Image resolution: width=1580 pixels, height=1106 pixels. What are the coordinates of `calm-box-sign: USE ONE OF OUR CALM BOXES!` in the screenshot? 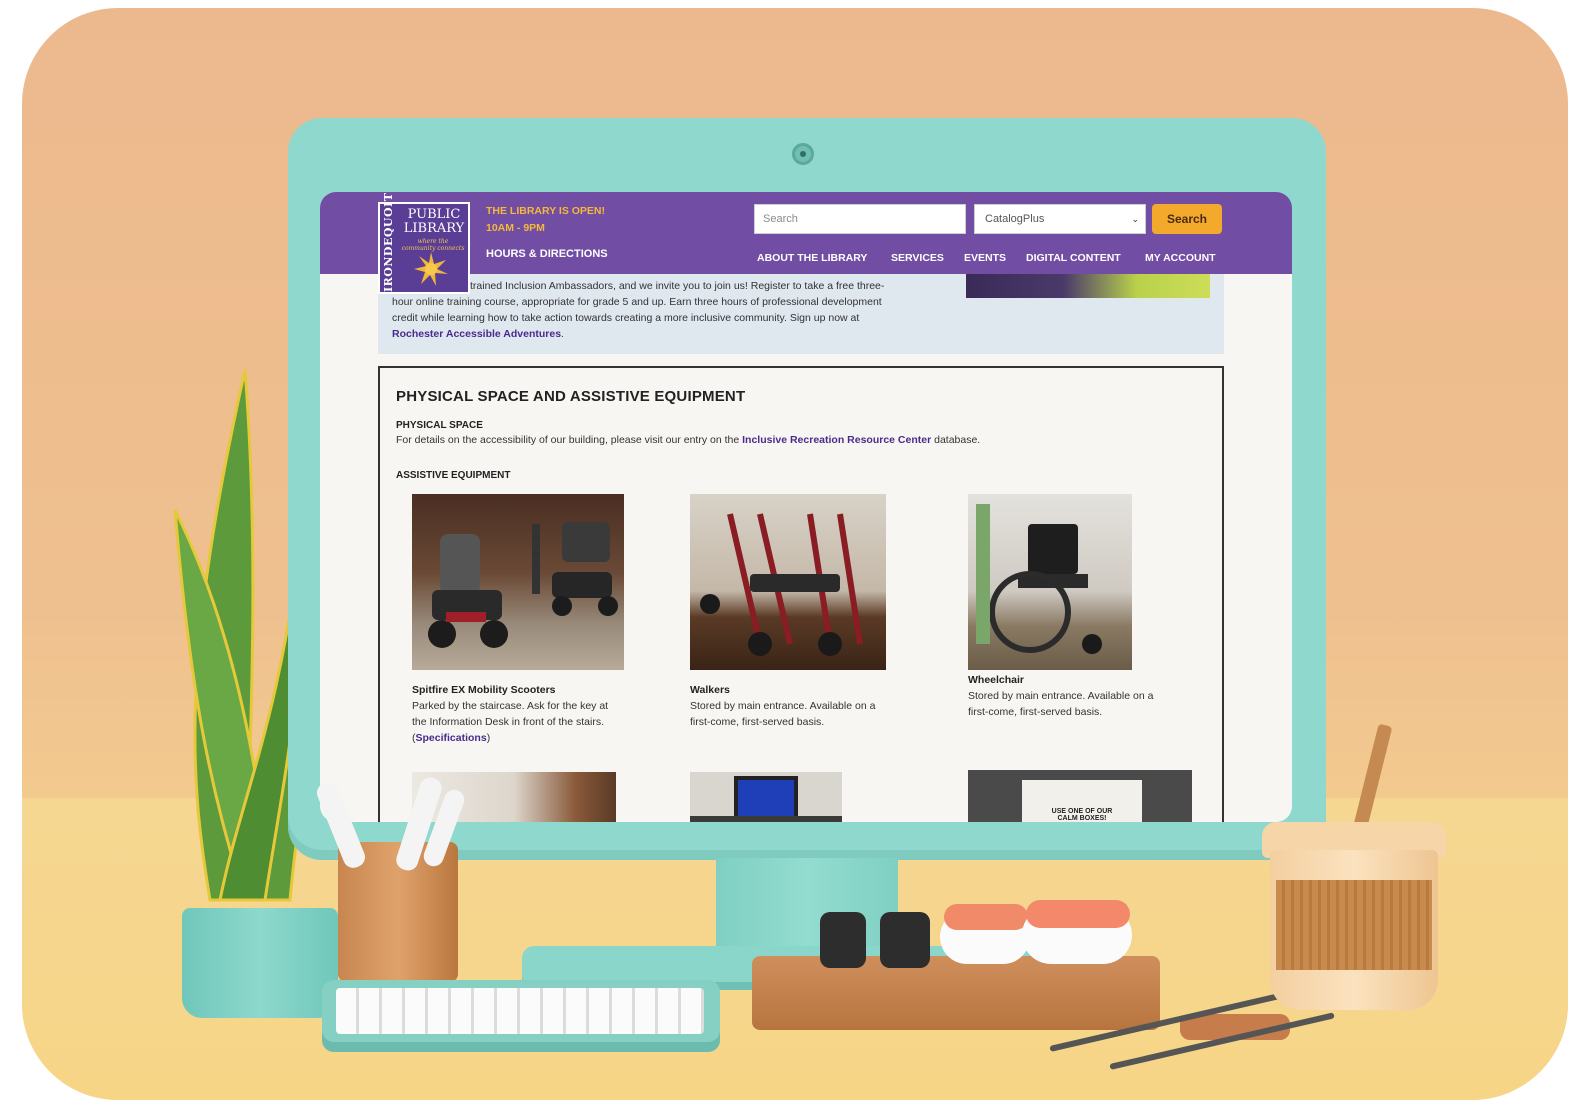 It's located at (1082, 801).